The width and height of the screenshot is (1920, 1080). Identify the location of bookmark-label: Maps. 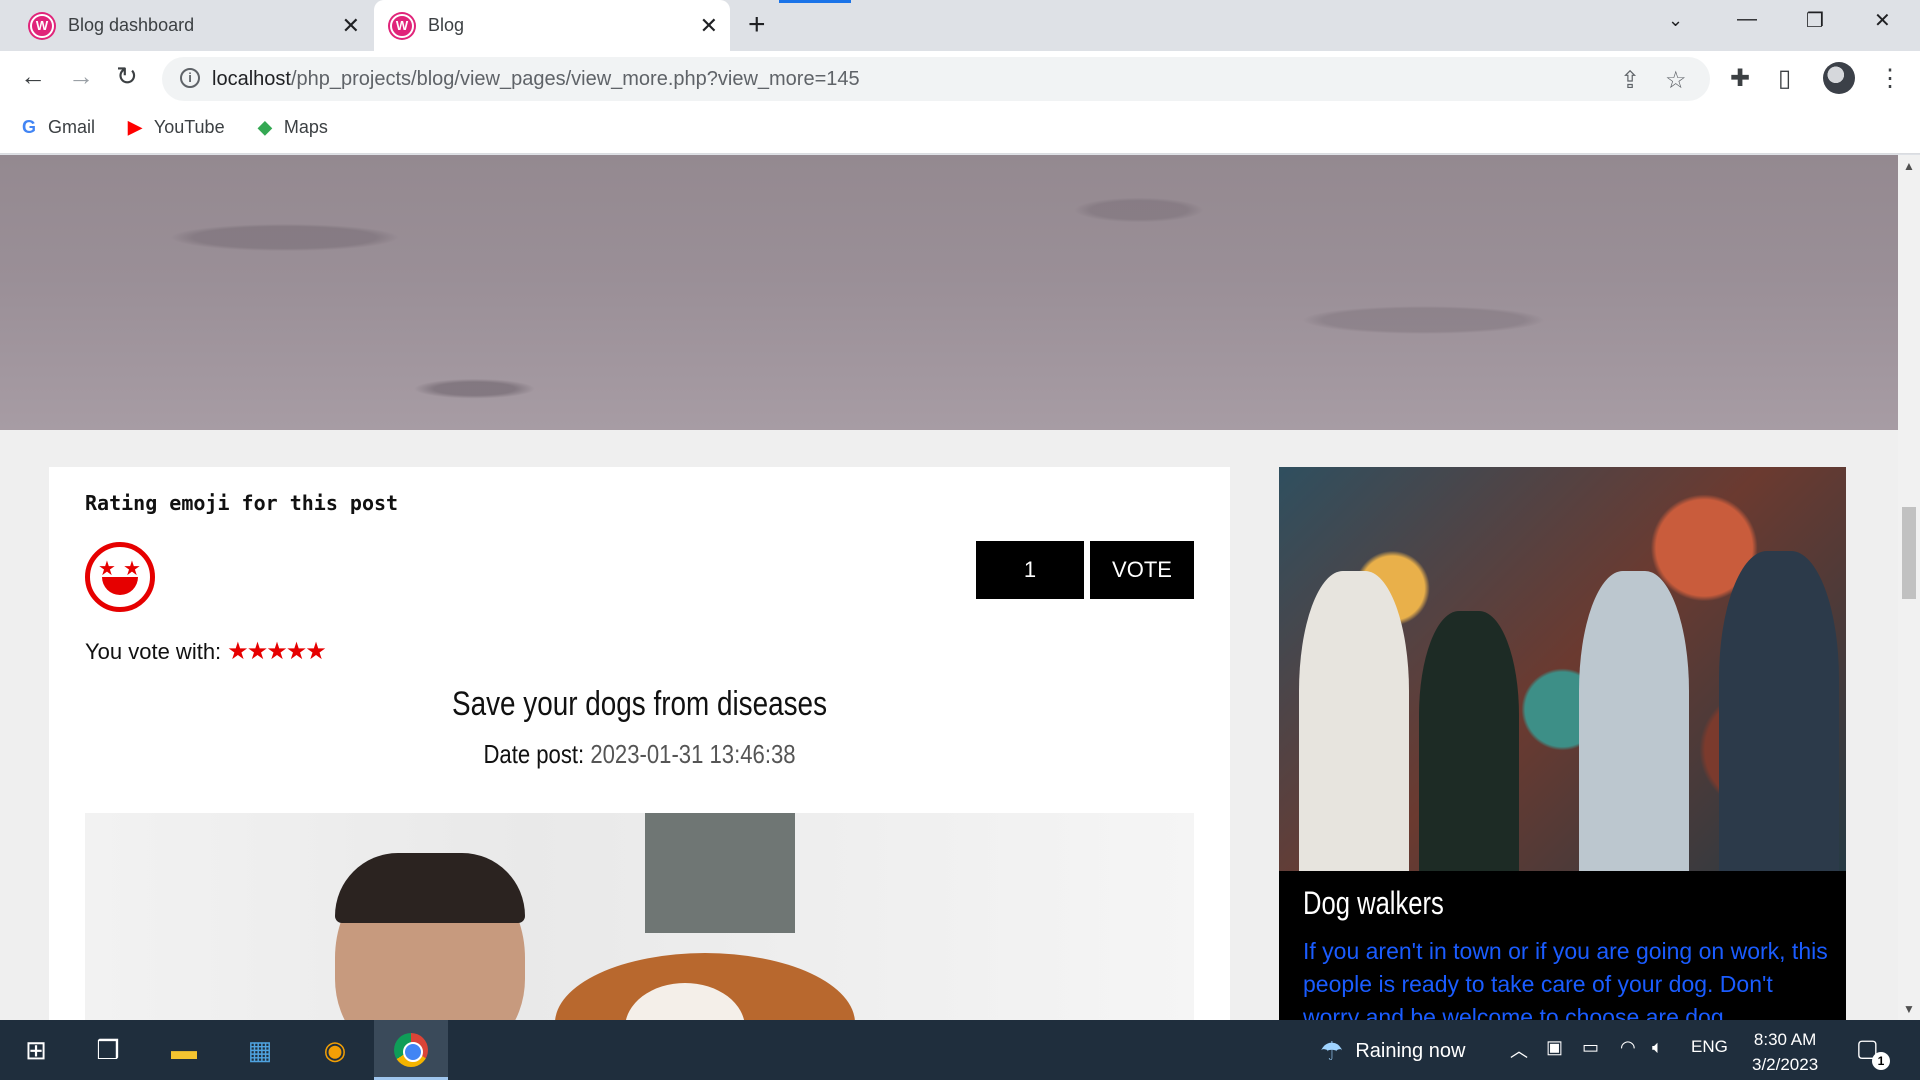
(305, 127).